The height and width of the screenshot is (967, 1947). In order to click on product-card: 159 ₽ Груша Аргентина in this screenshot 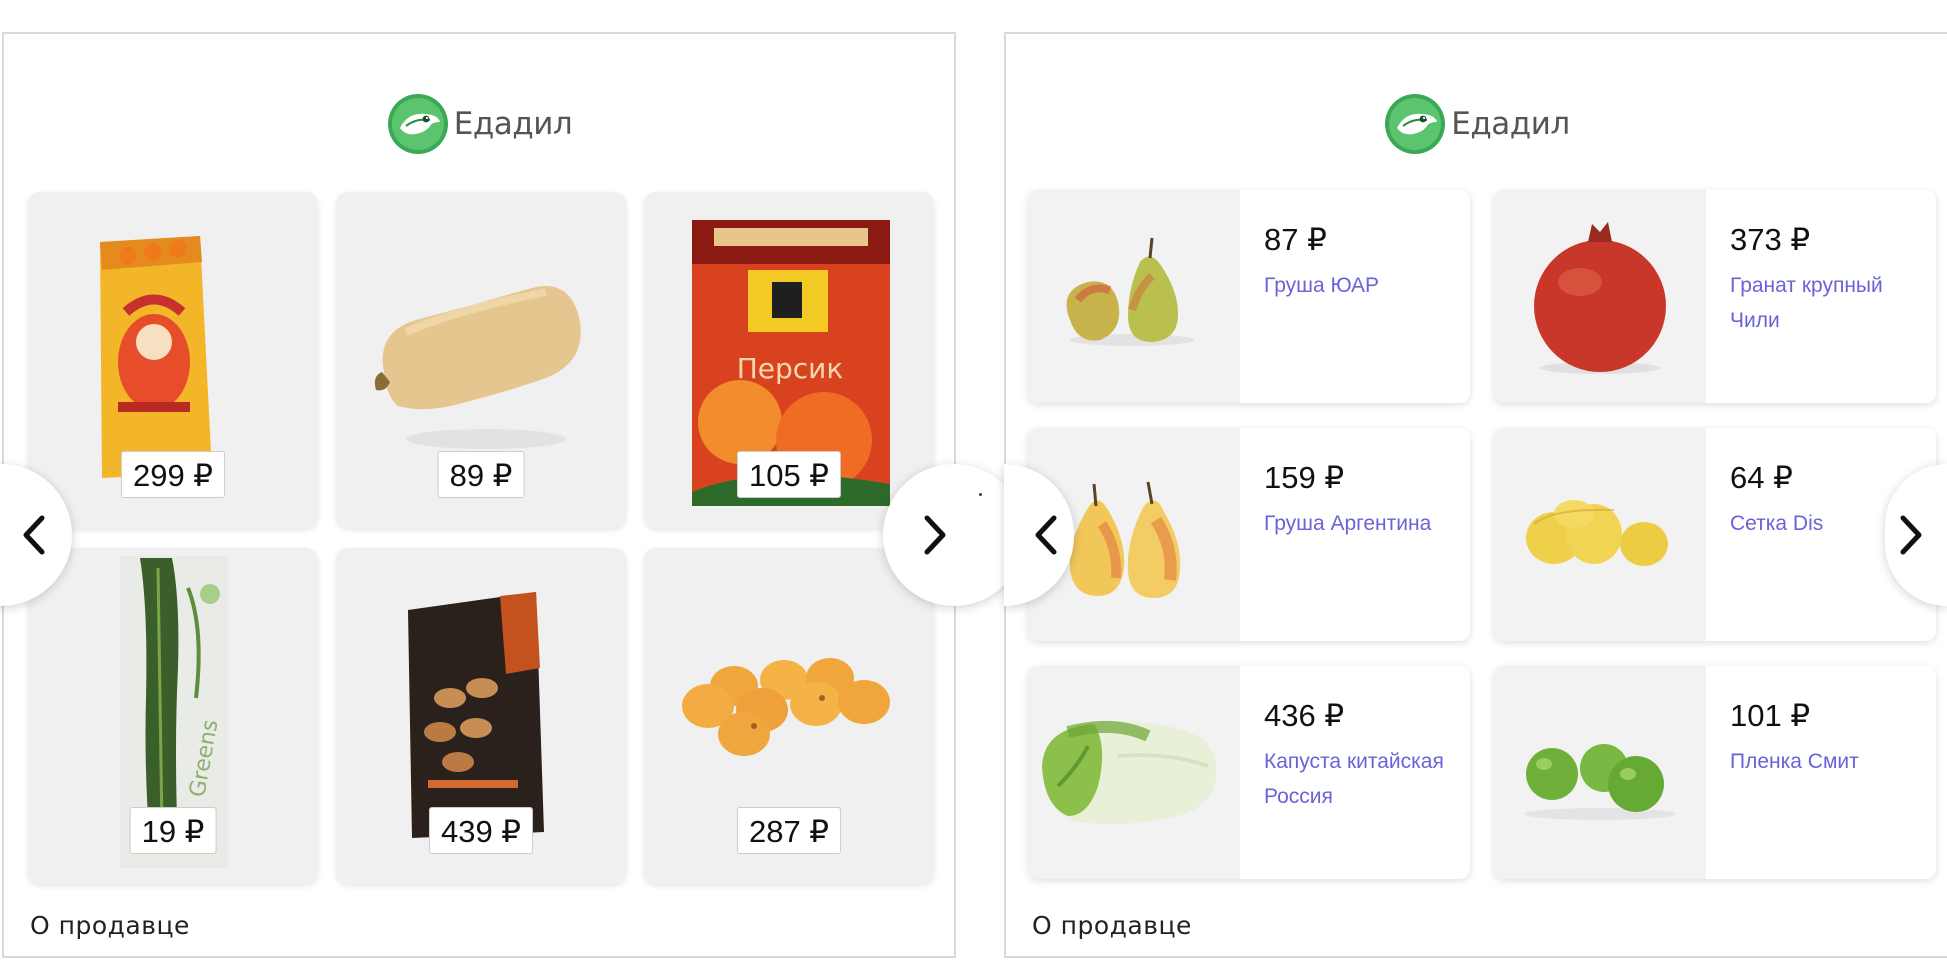, I will do `click(1249, 534)`.